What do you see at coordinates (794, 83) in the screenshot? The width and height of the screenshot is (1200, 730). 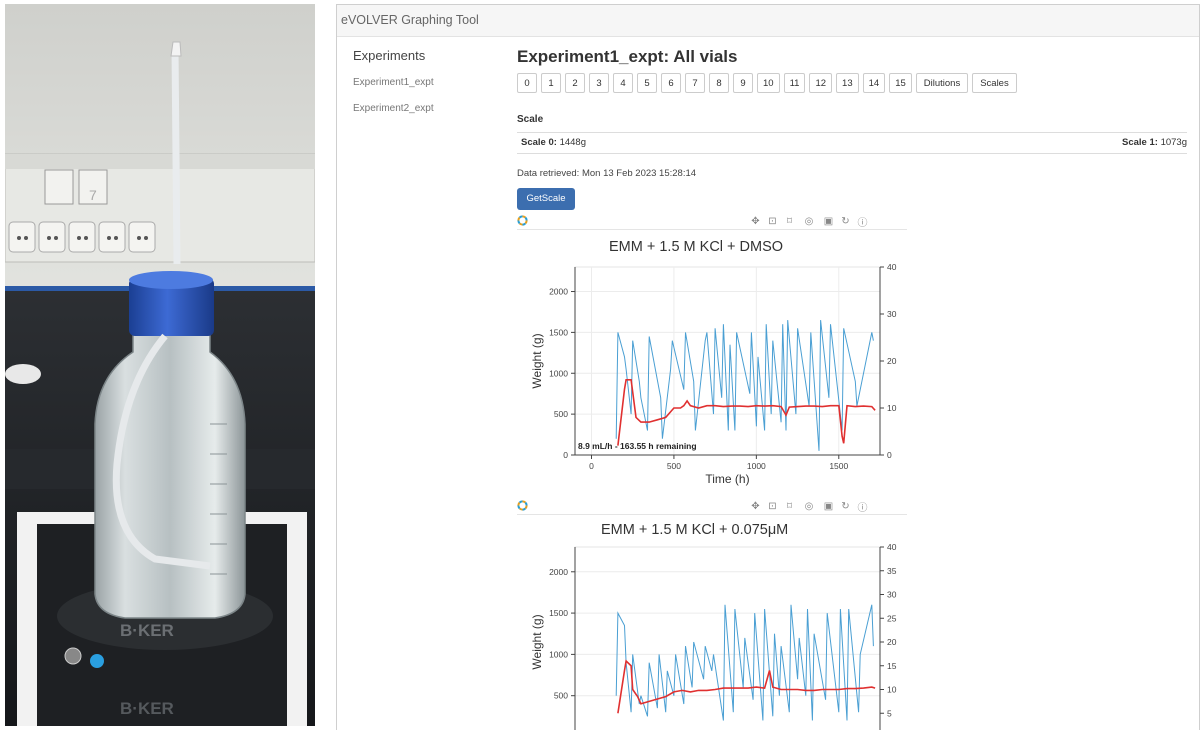 I see `tab-vial-11: 11` at bounding box center [794, 83].